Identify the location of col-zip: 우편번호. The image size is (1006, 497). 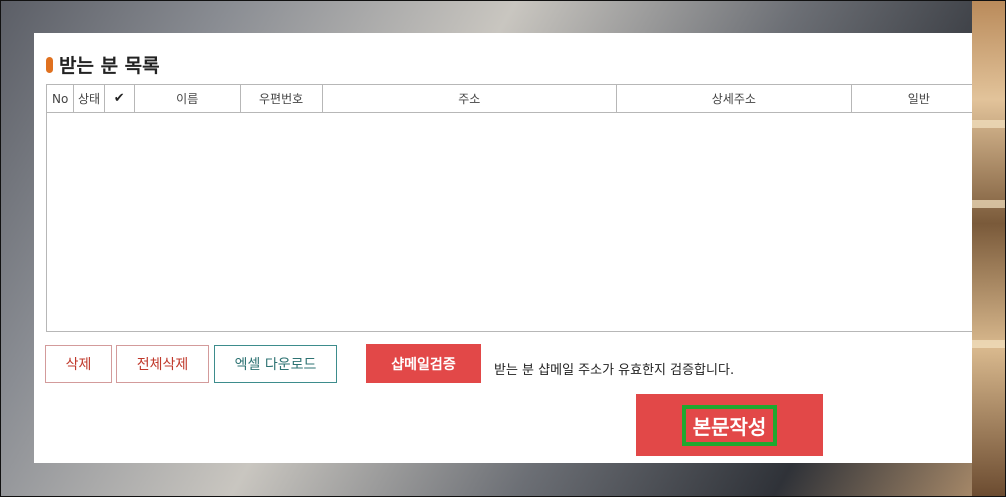
(282, 98).